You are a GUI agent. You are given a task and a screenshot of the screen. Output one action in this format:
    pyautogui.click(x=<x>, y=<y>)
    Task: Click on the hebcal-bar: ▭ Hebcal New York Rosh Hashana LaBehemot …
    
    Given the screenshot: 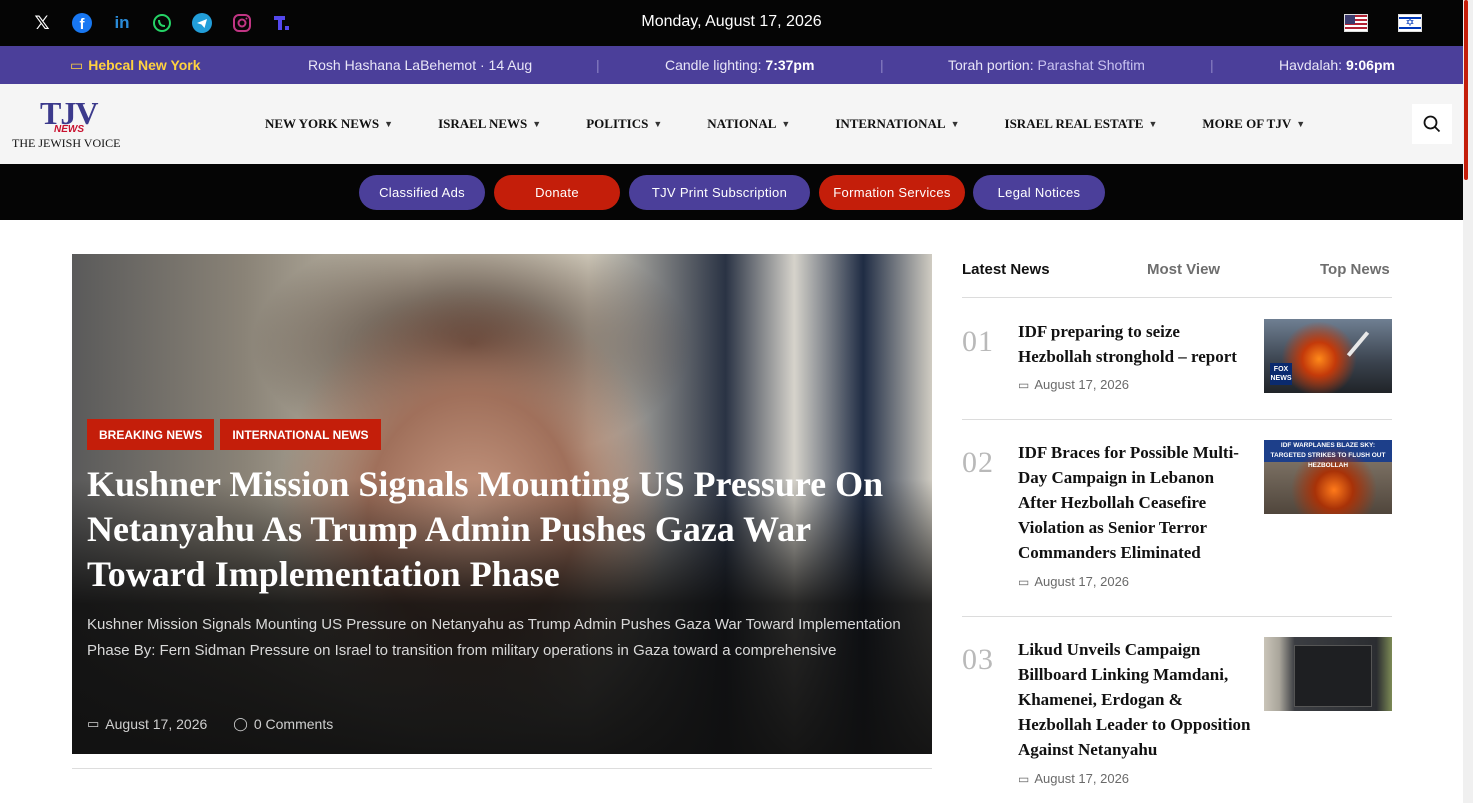 What is the action you would take?
    pyautogui.click(x=731, y=65)
    